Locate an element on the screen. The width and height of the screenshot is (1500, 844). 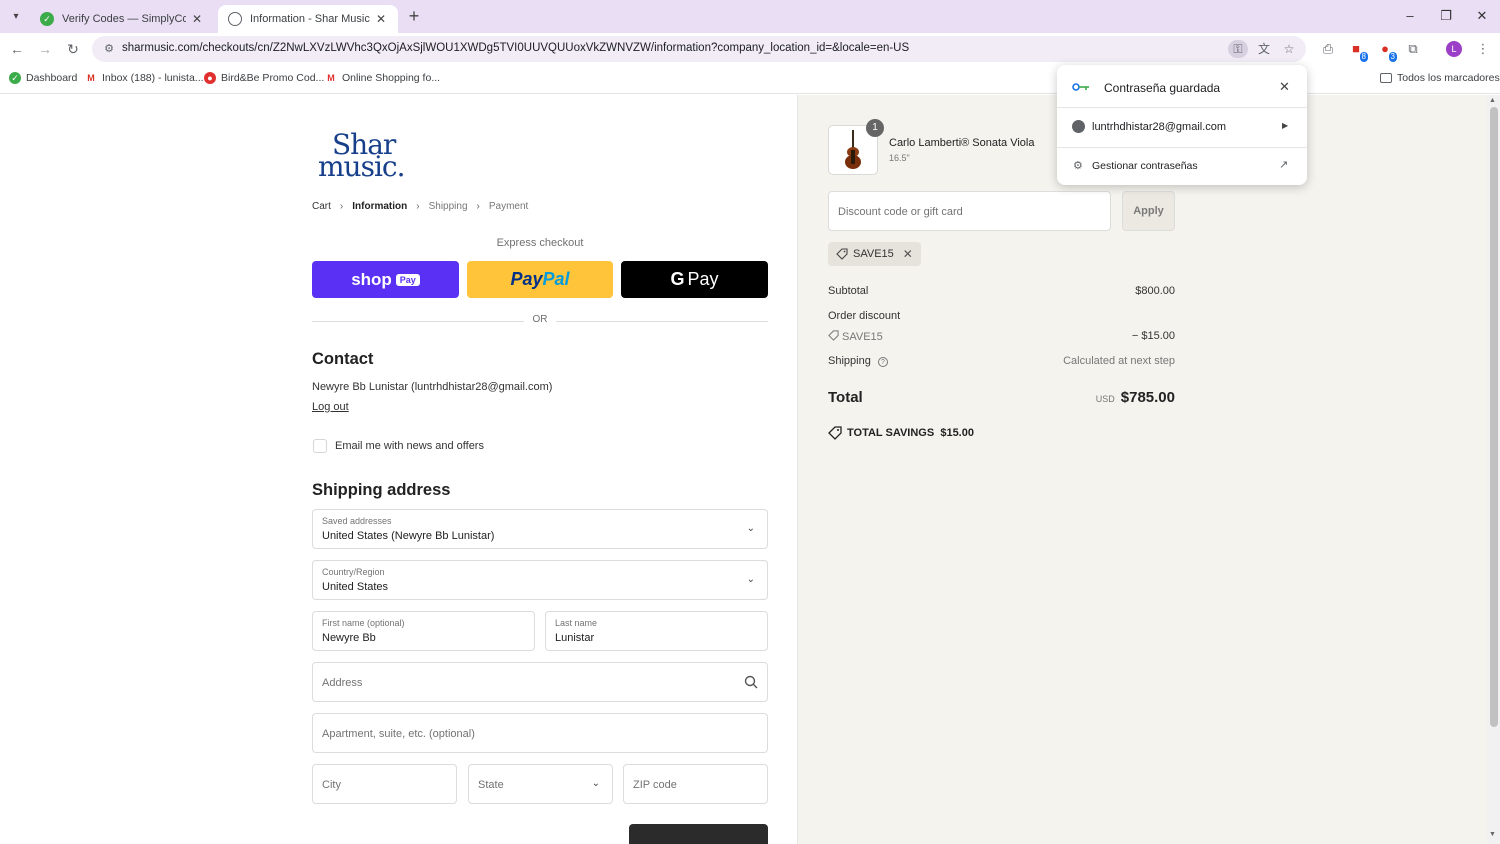
paypal-button: Pay Pal is located at coordinates (540, 279).